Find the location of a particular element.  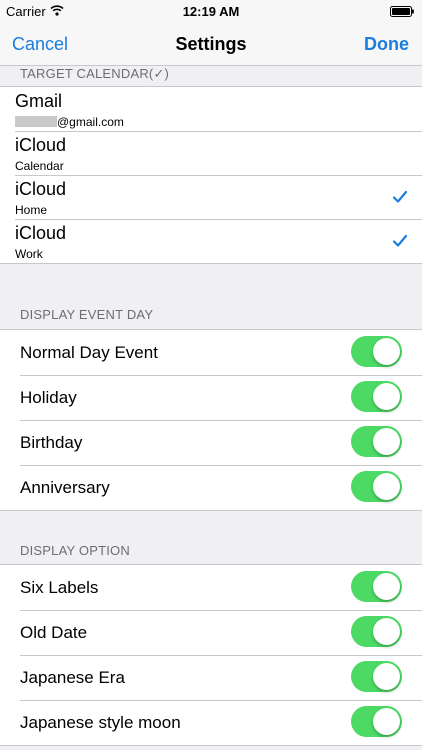

status-bar: Carrier 12:19 AM is located at coordinates (211, 11).